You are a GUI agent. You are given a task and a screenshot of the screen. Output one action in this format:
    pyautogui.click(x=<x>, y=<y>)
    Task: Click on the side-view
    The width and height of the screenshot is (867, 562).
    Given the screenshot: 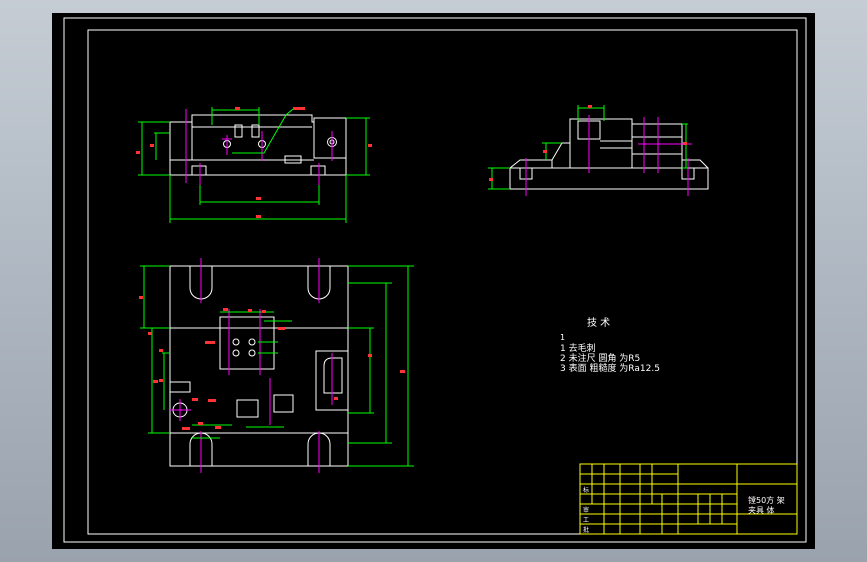 What is the action you would take?
    pyautogui.click(x=598, y=150)
    